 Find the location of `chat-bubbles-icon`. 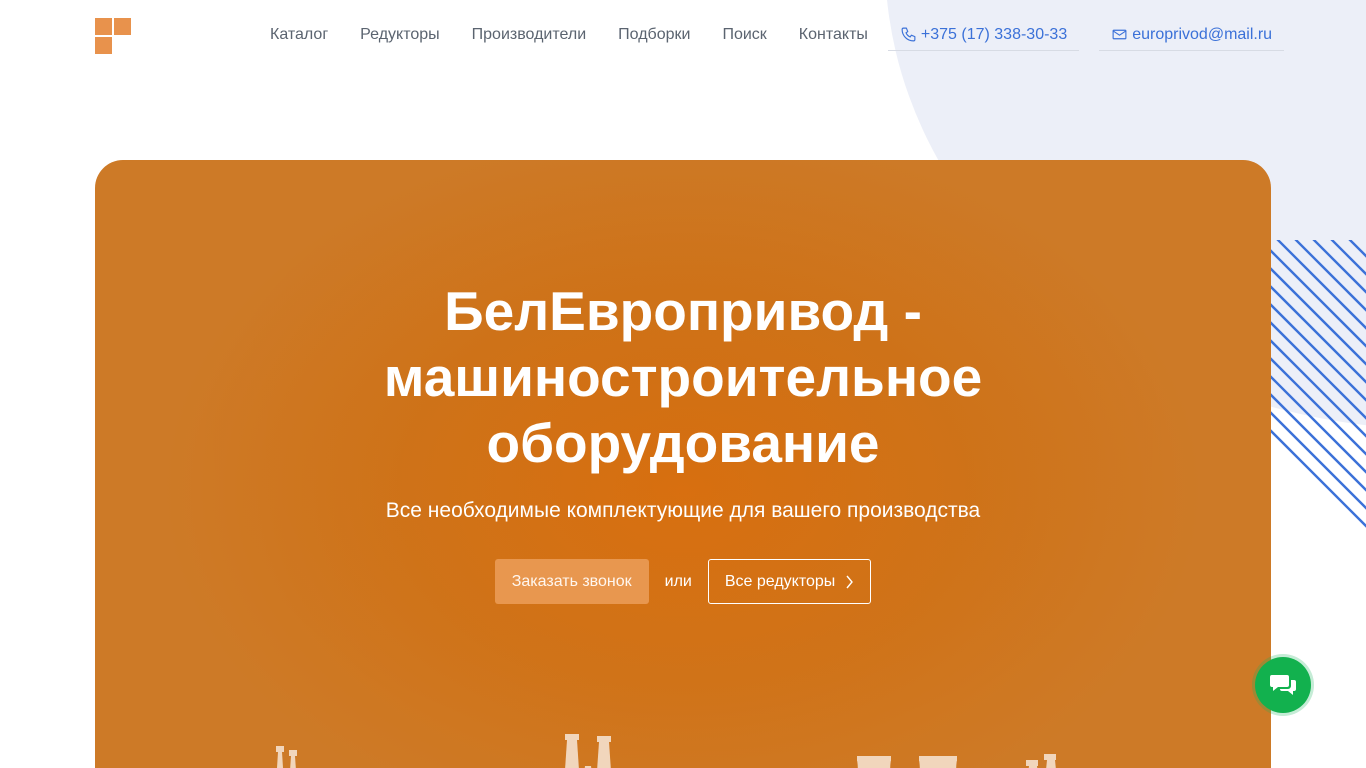

chat-bubbles-icon is located at coordinates (1283, 685).